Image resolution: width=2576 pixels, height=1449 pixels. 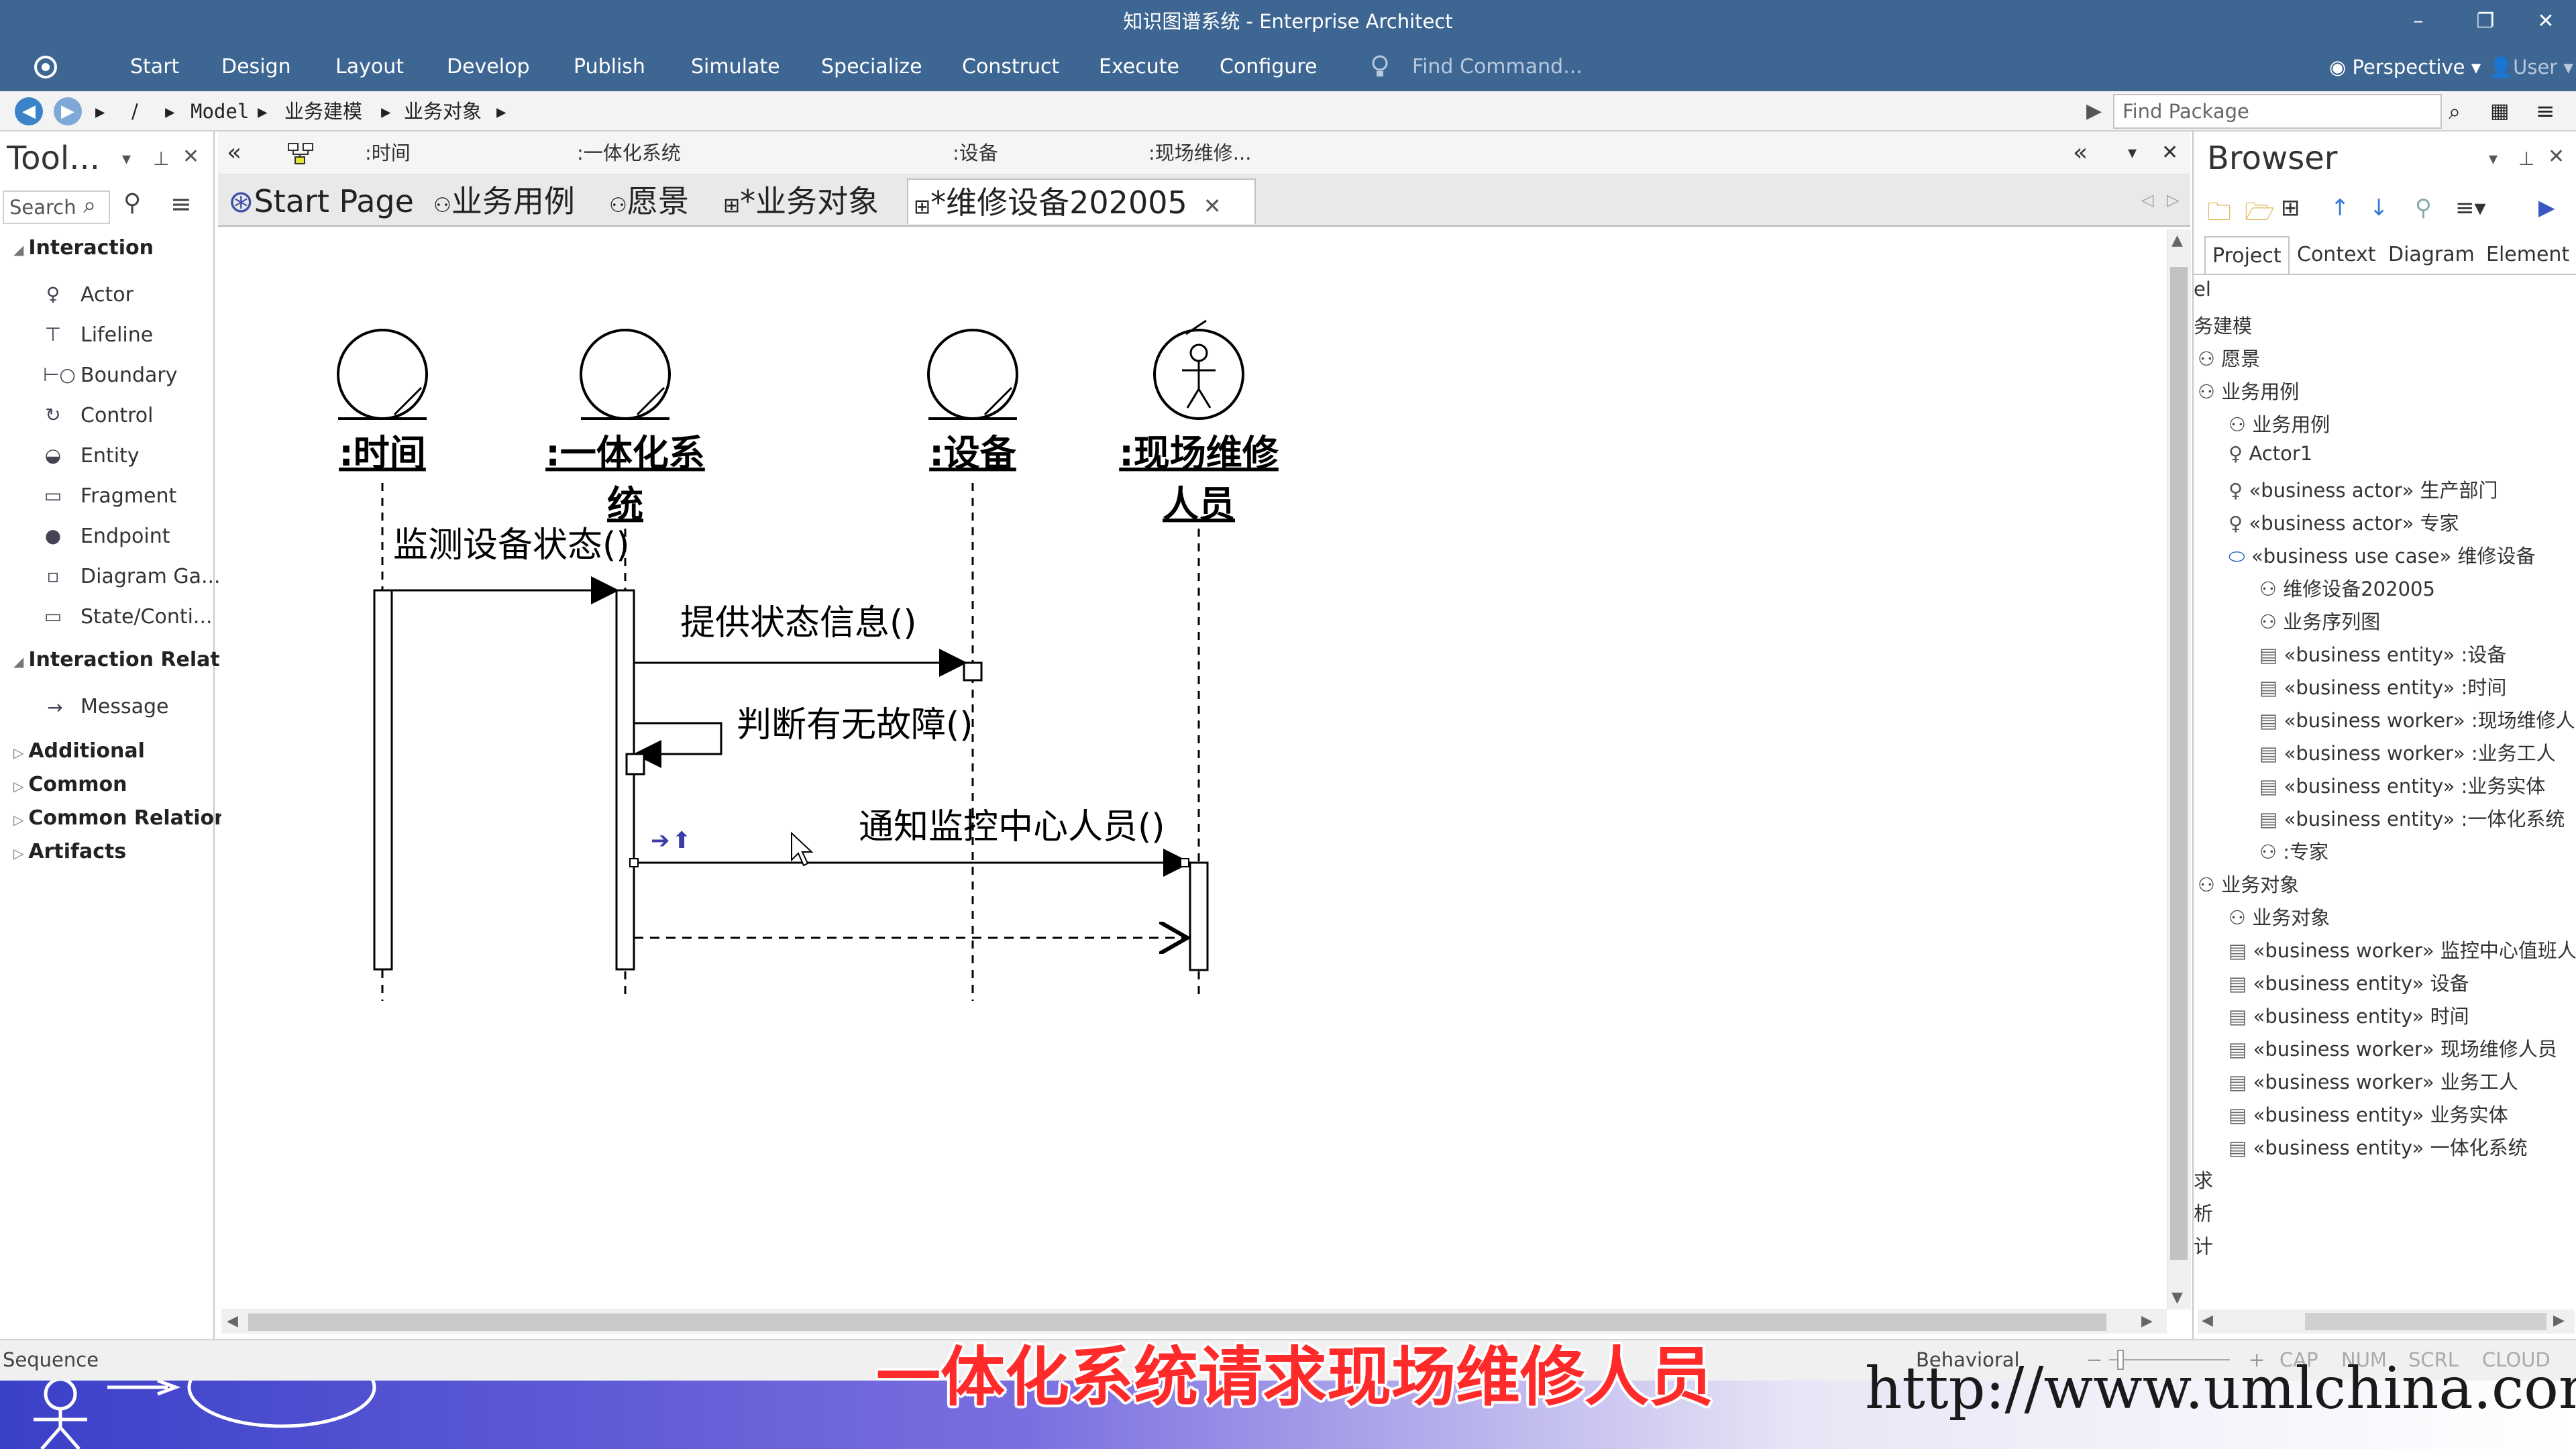 I want to click on vertical-scrollbar: ▲ ▼, so click(x=2179, y=769).